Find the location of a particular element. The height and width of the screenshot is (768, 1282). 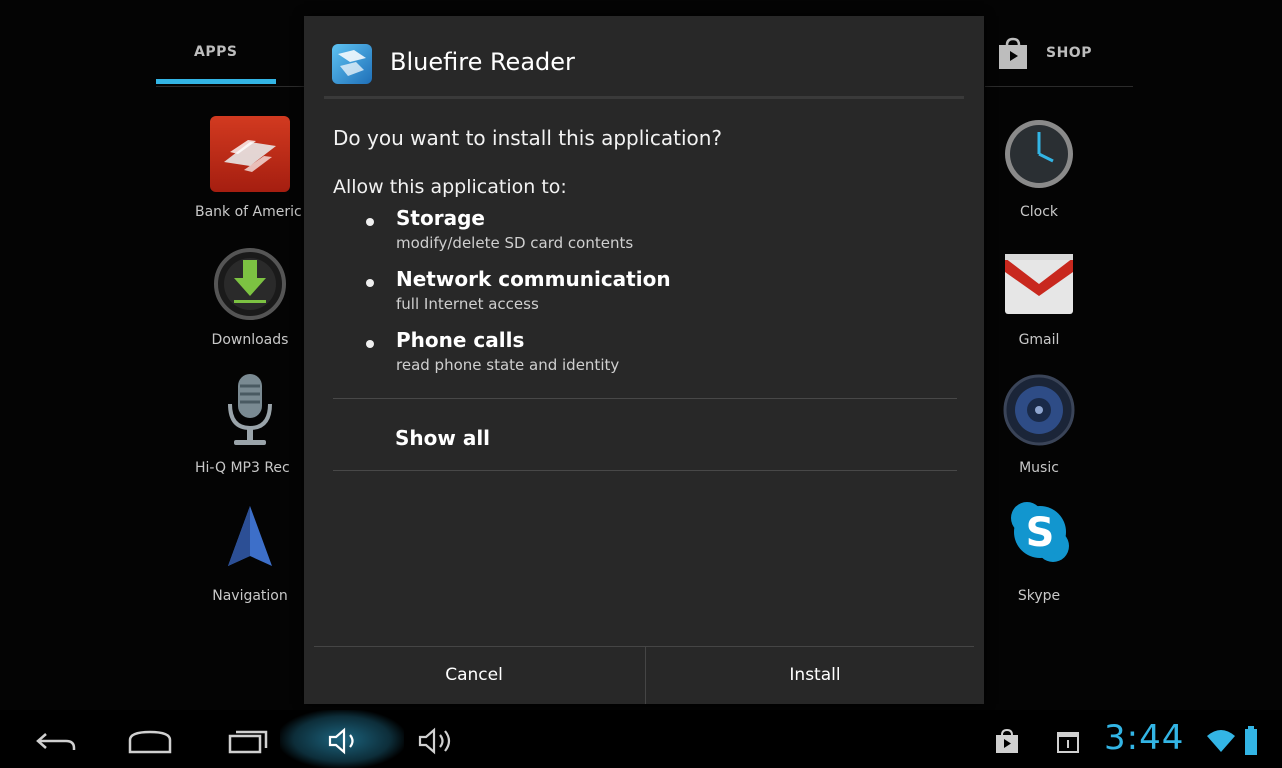

permission-desc: full Internet access is located at coordinates (467, 304).